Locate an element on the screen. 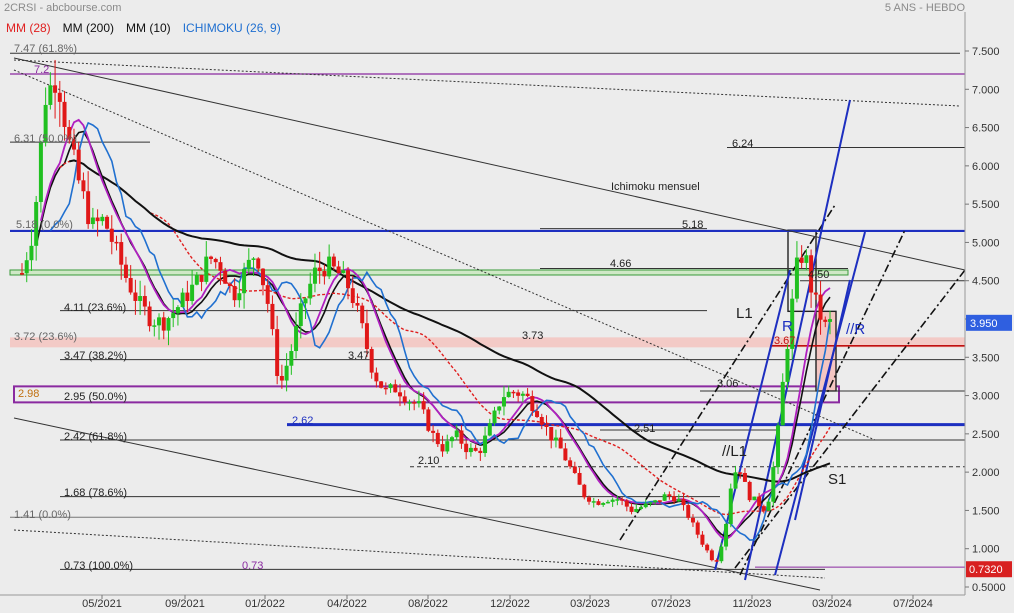 The width and height of the screenshot is (1014, 613). trend-line is located at coordinates (850, 419).